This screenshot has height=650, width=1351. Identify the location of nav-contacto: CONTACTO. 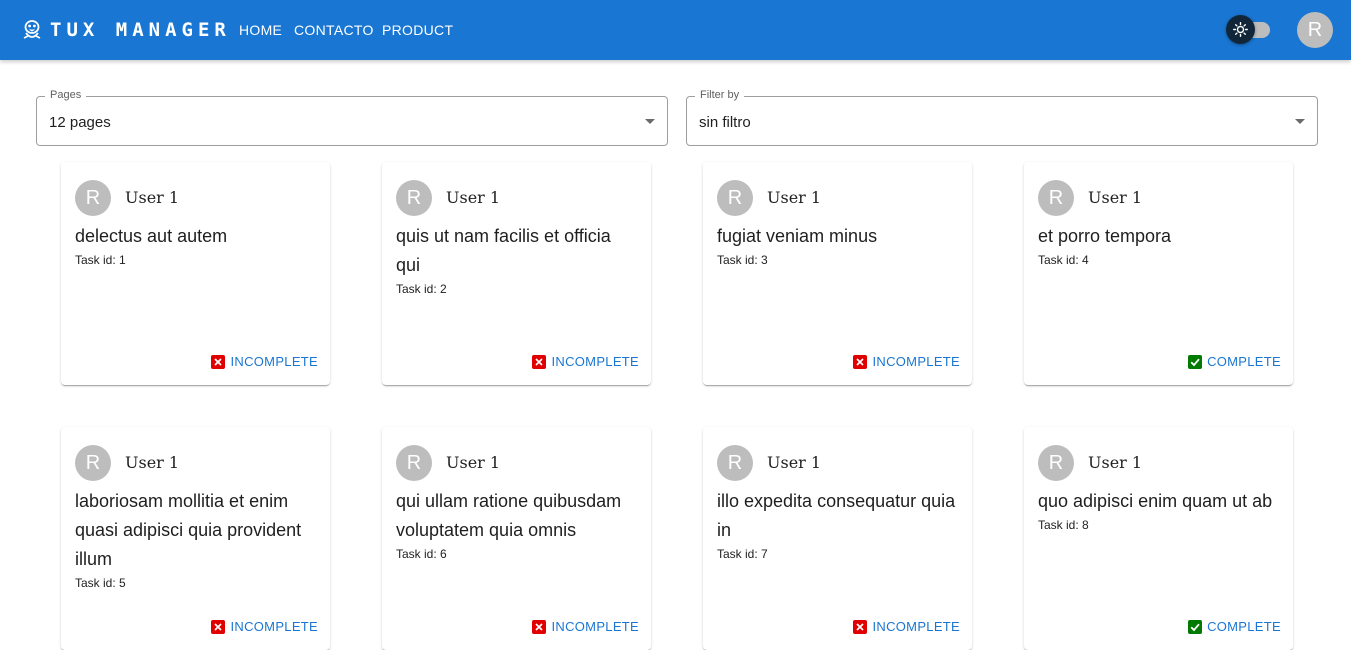
(334, 30).